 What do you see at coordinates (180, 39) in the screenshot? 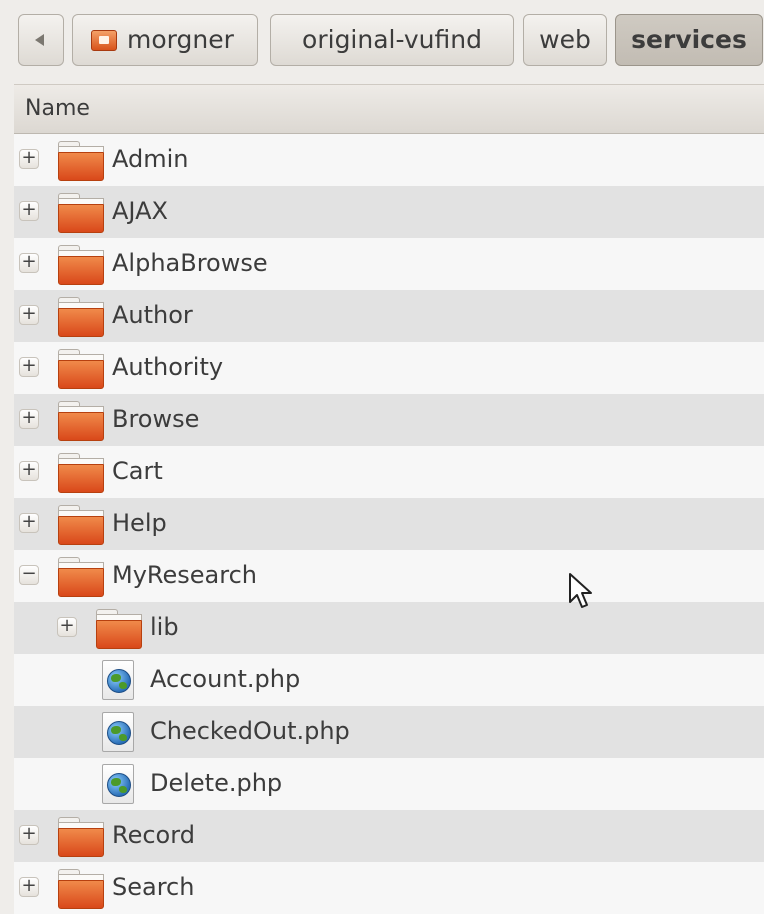
I see `breadcrumb-label: morgner` at bounding box center [180, 39].